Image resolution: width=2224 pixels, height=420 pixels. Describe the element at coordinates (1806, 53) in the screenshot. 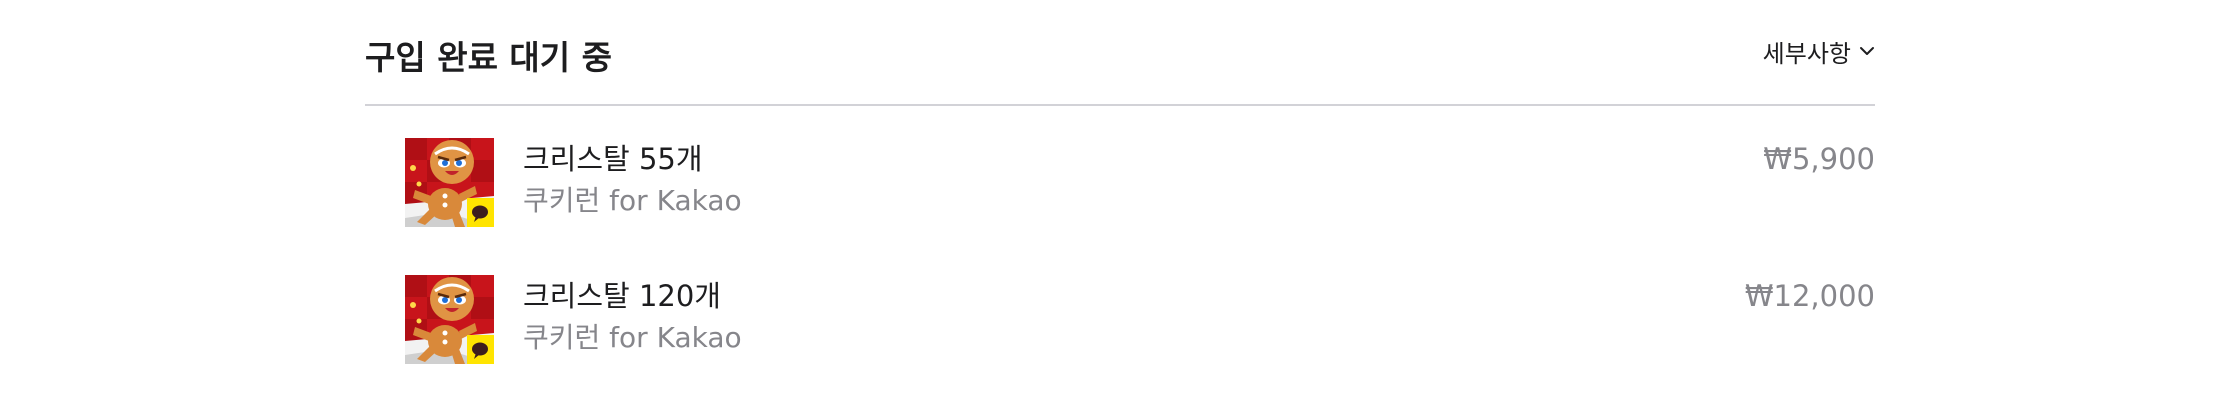

I see `details-label: 세부사항` at that location.